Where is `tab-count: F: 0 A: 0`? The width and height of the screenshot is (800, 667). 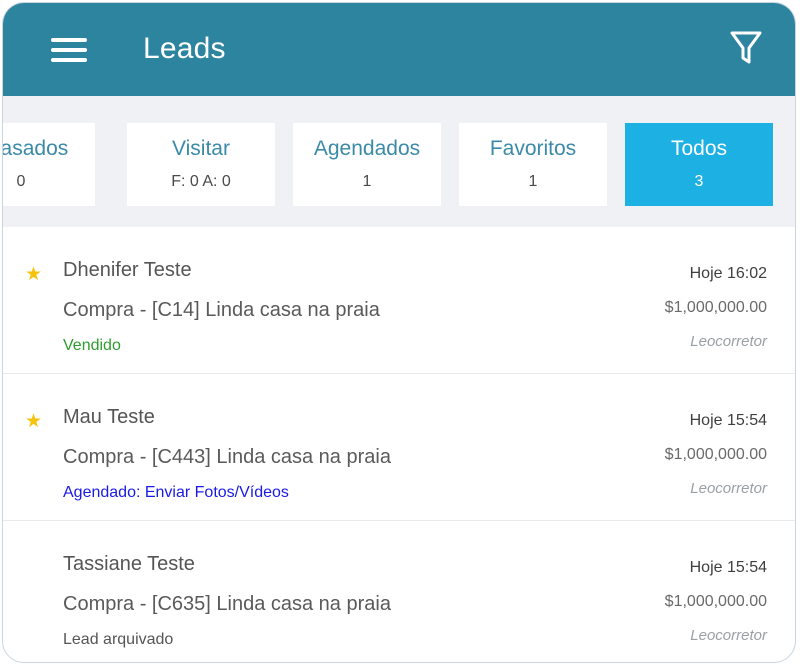 tab-count: F: 0 A: 0 is located at coordinates (201, 181).